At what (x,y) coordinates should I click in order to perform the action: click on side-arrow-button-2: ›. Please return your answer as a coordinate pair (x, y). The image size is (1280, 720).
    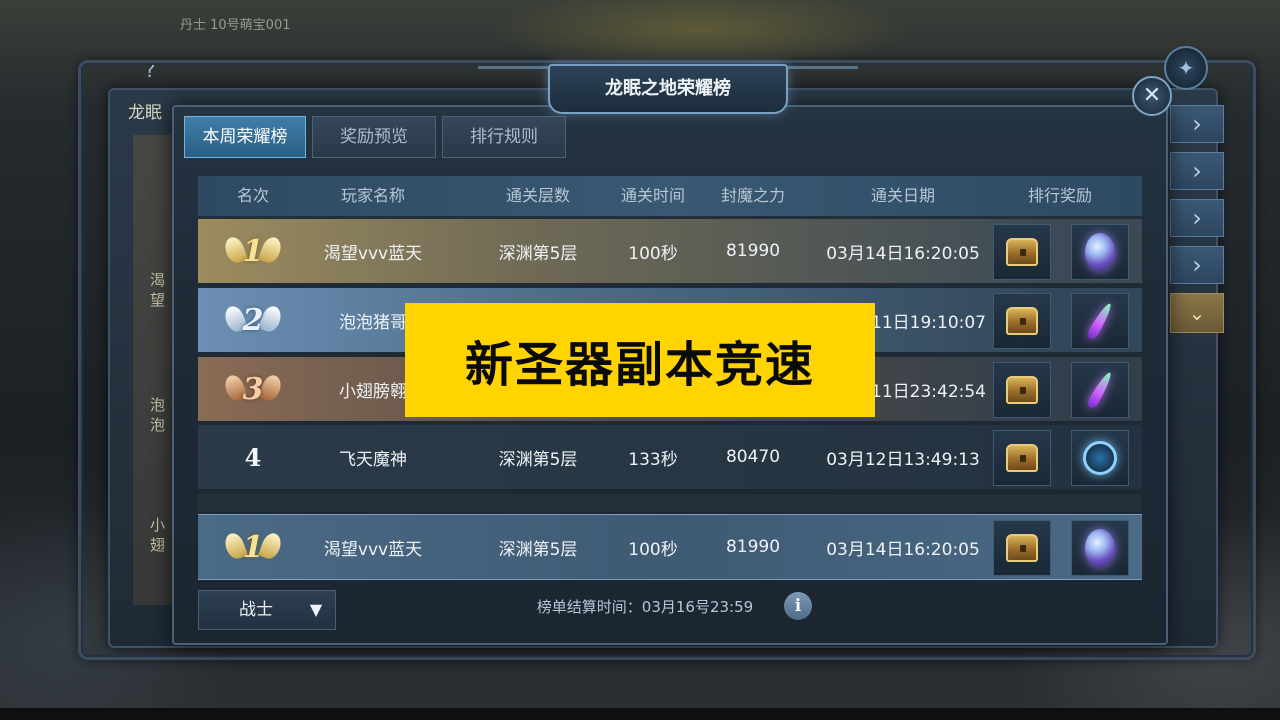
    Looking at the image, I should click on (1197, 171).